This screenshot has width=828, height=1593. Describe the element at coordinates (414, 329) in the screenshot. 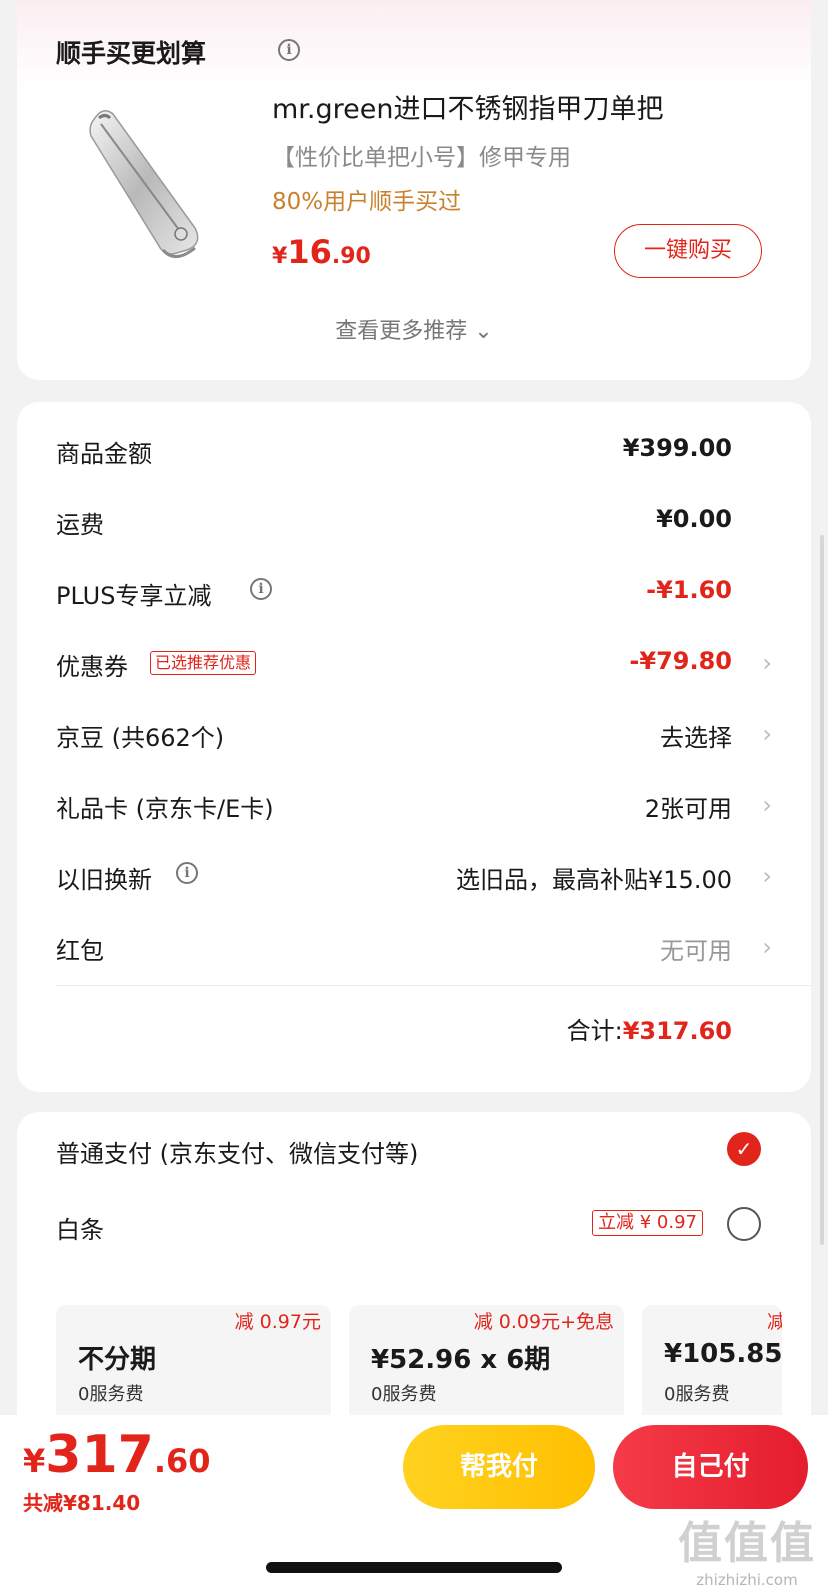

I see `more-recommend-link: 查看更多推荐 ⌄` at that location.